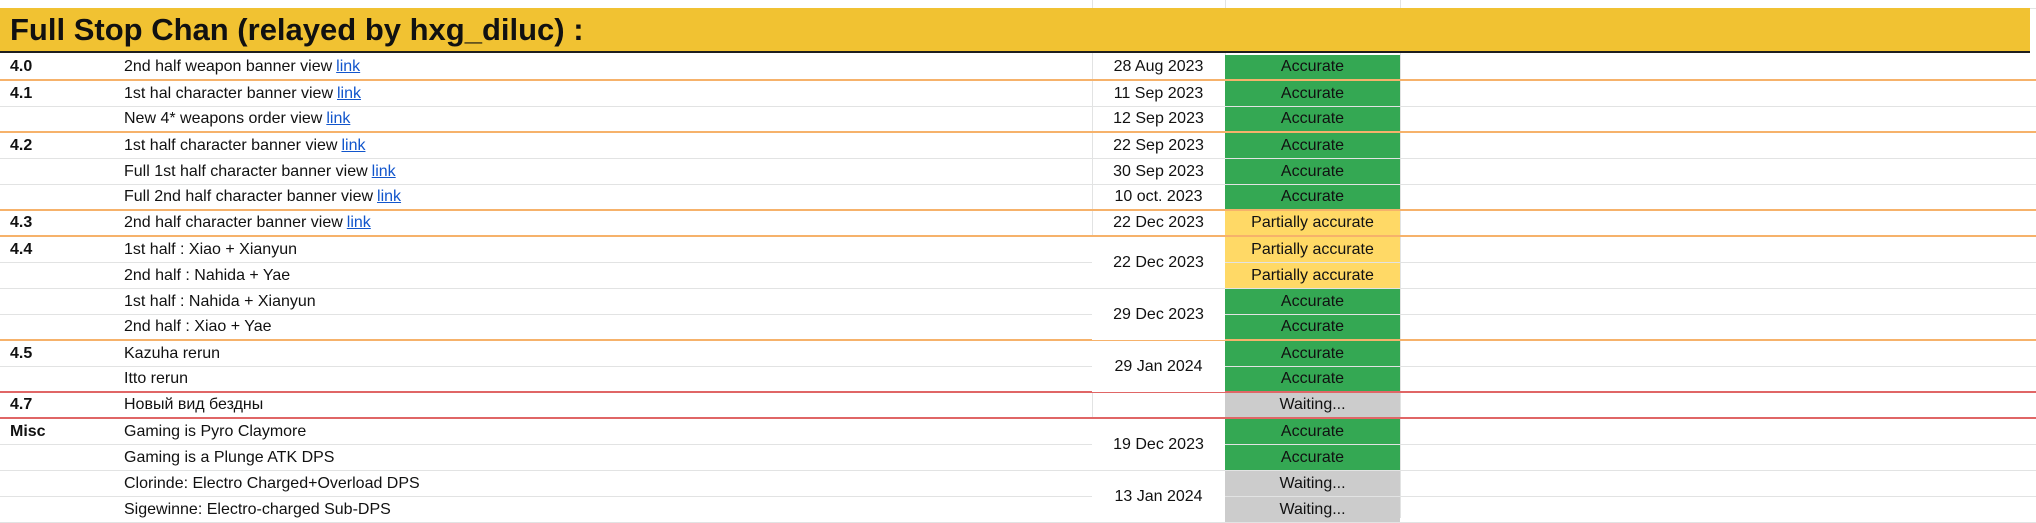 Image resolution: width=2036 pixels, height=523 pixels. I want to click on date-cell: 11 Sep 2023, so click(1158, 93).